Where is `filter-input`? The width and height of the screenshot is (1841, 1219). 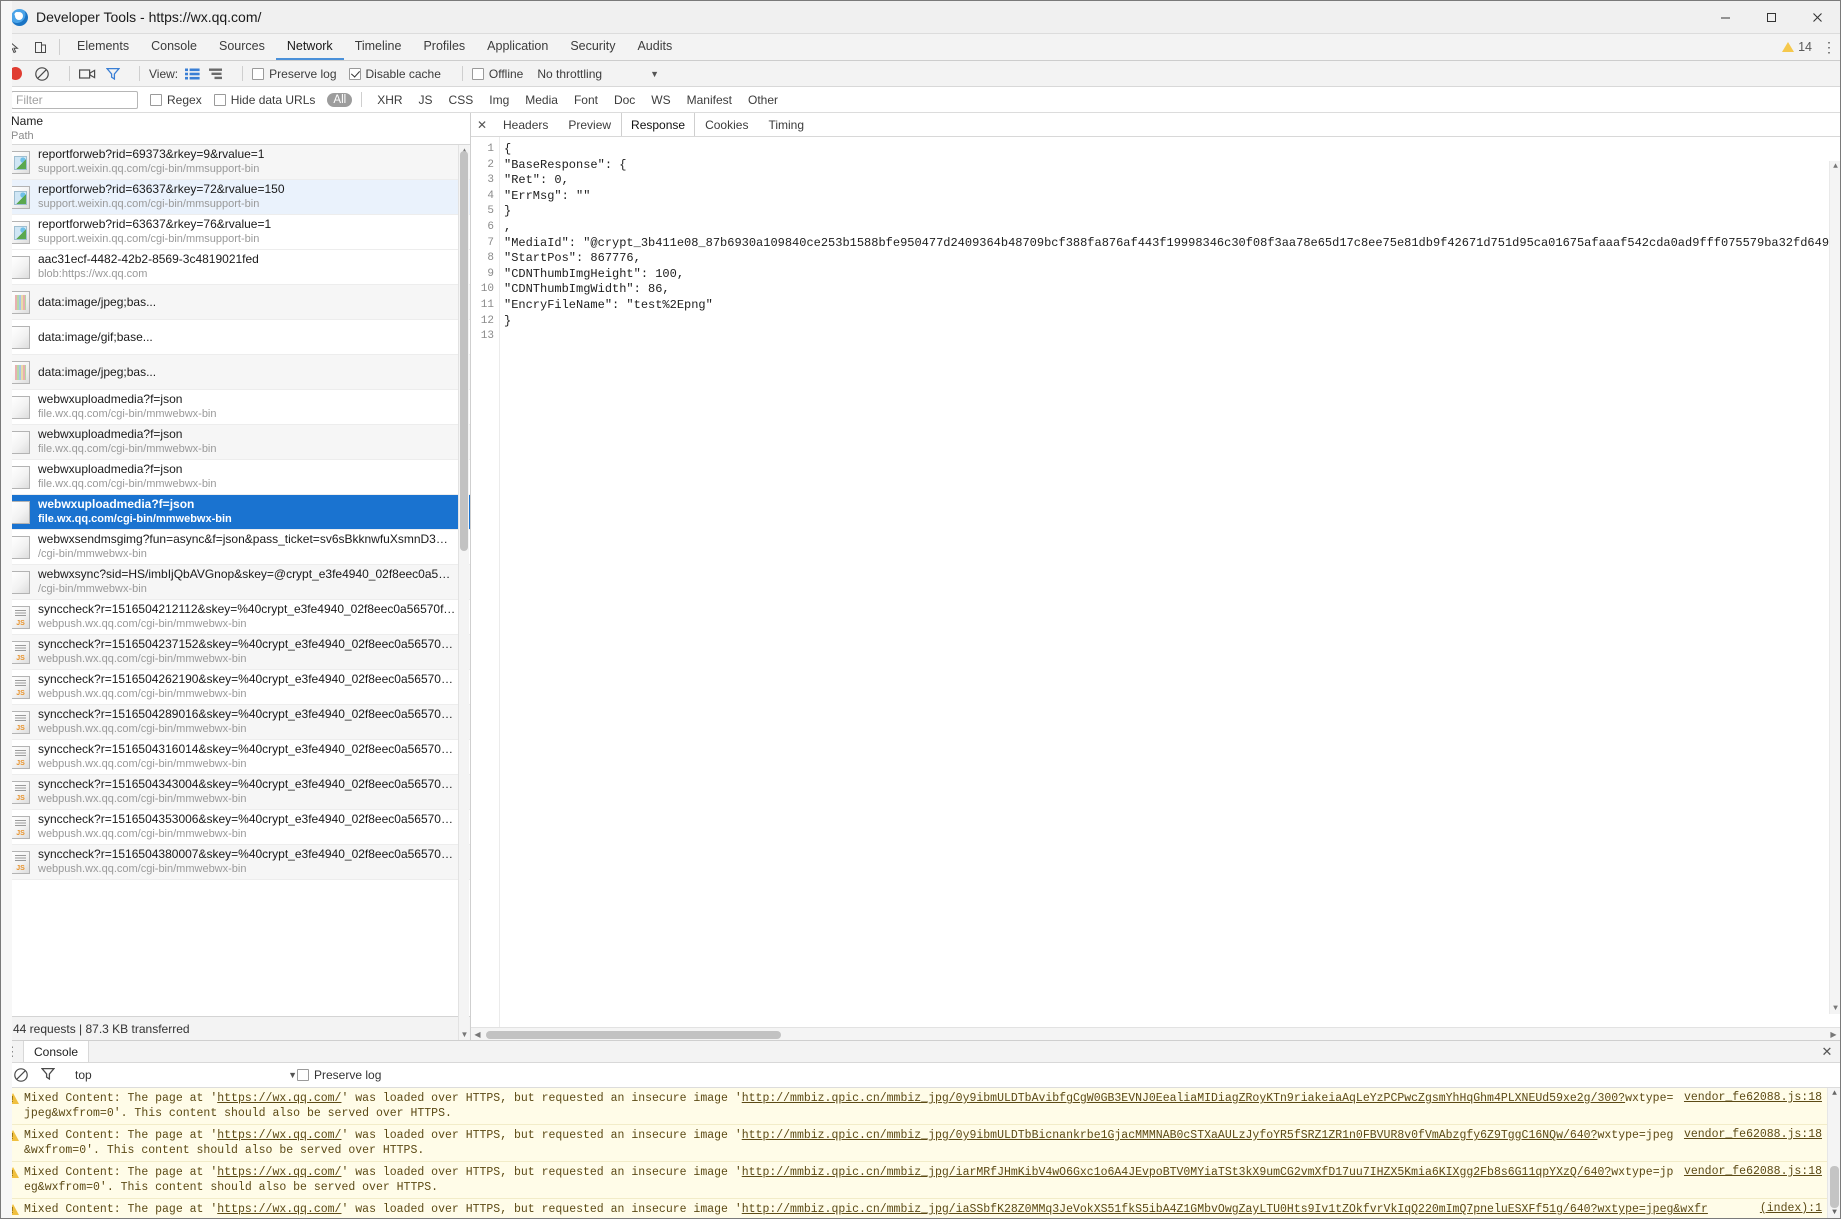
filter-input is located at coordinates (74, 99).